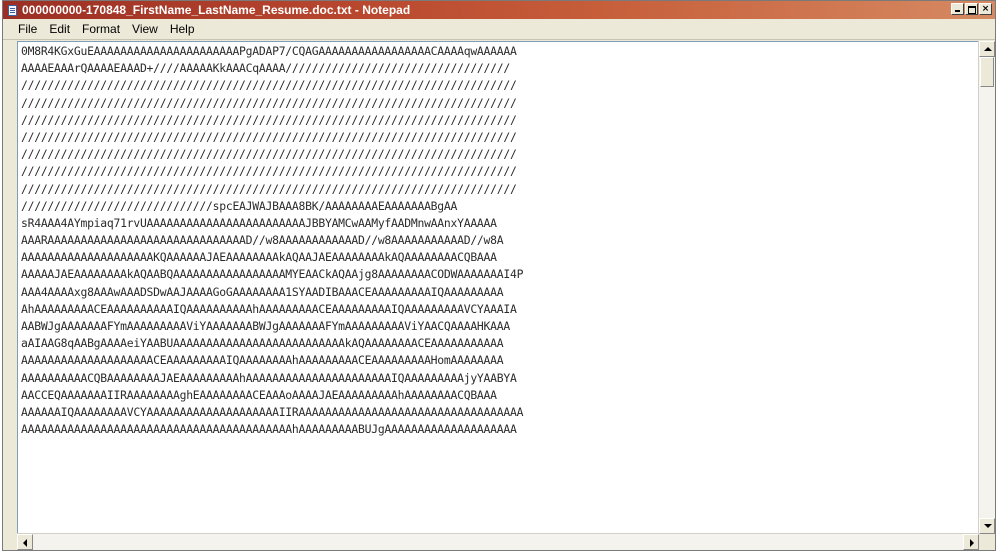  Describe the element at coordinates (101, 29) in the screenshot. I see `menu-format: Format` at that location.